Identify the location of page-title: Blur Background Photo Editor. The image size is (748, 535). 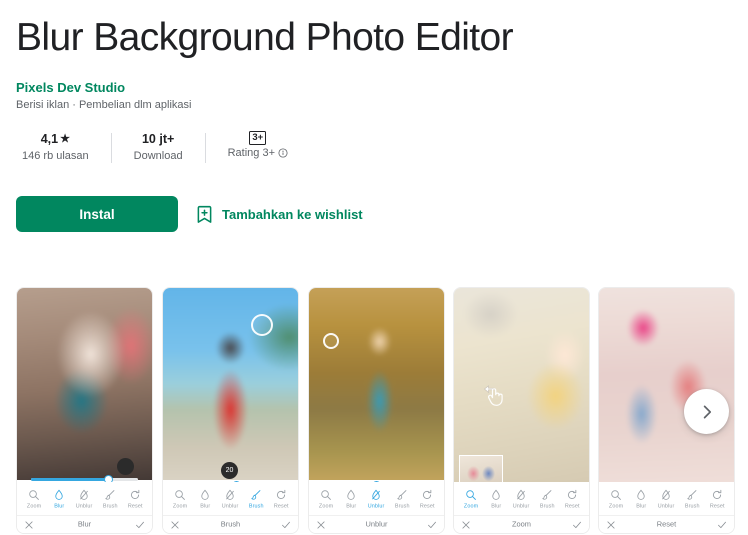
(265, 37).